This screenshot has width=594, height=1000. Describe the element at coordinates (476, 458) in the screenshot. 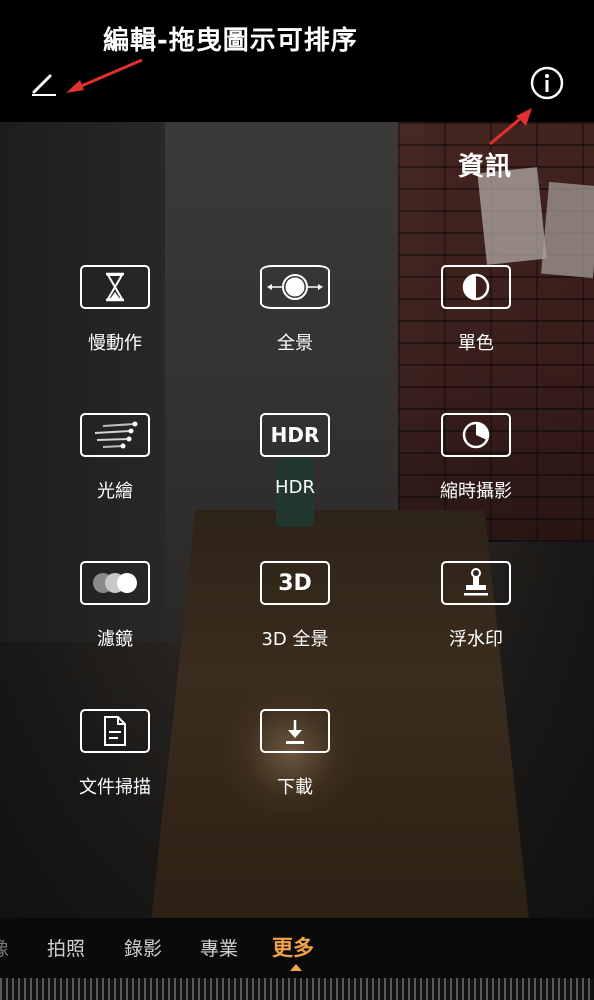

I see `mode-timelapse: 縮時攝影` at that location.